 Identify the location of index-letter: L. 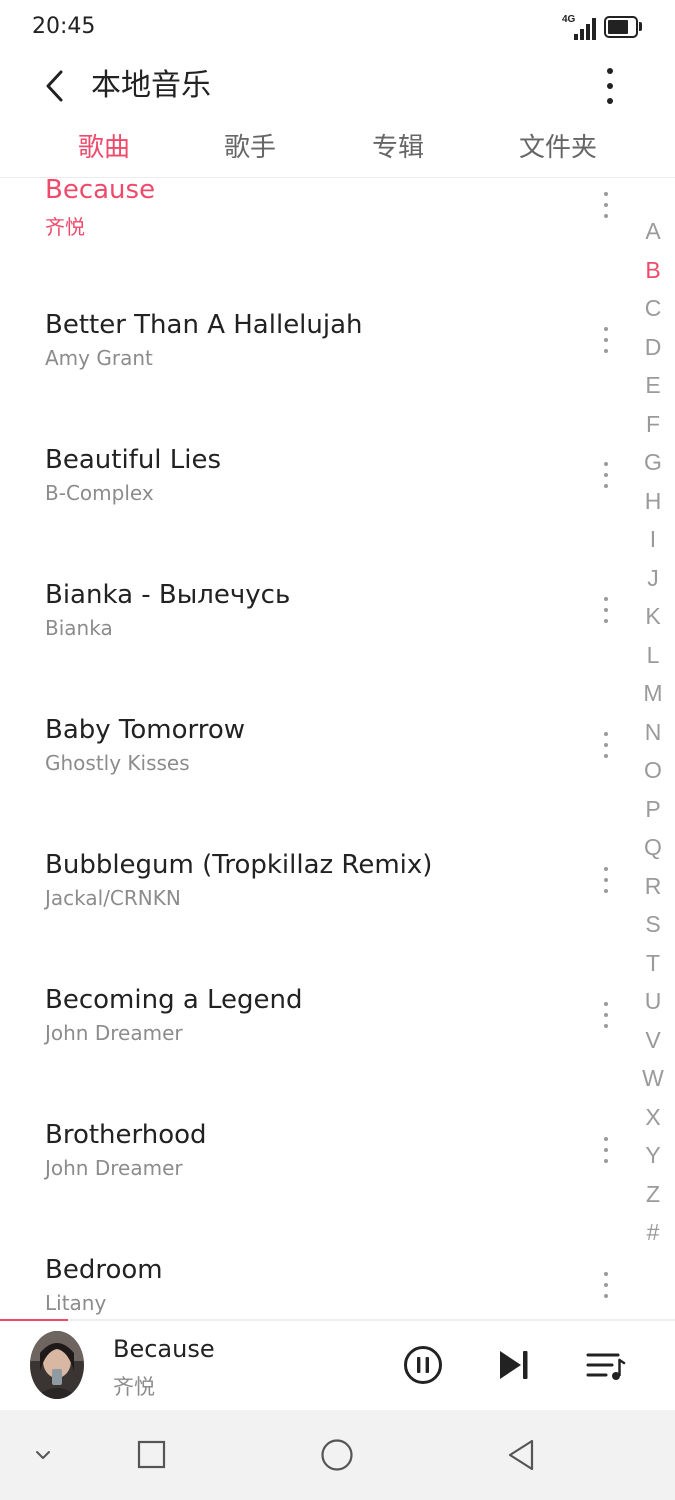
(653, 655).